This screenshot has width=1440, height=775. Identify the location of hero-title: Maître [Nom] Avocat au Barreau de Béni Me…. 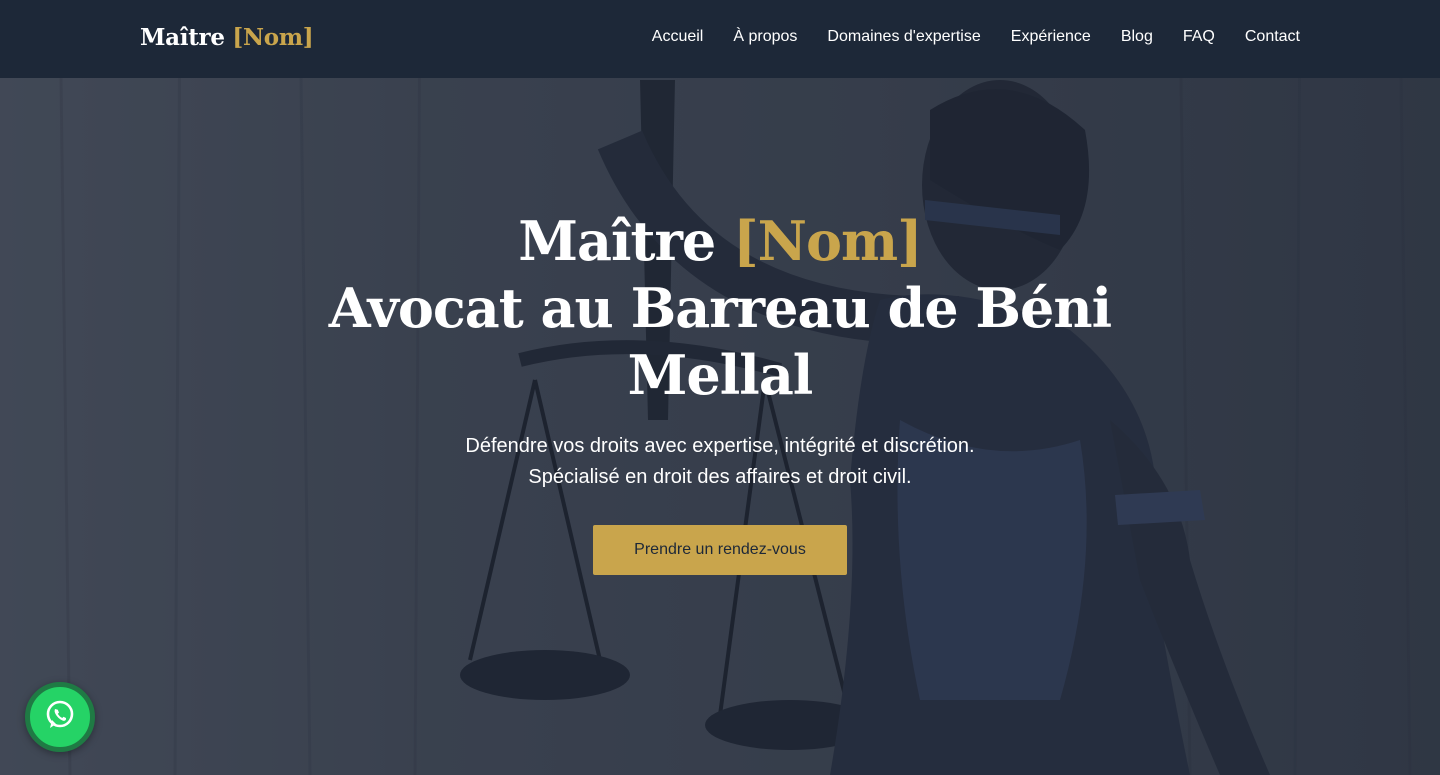
(720, 308).